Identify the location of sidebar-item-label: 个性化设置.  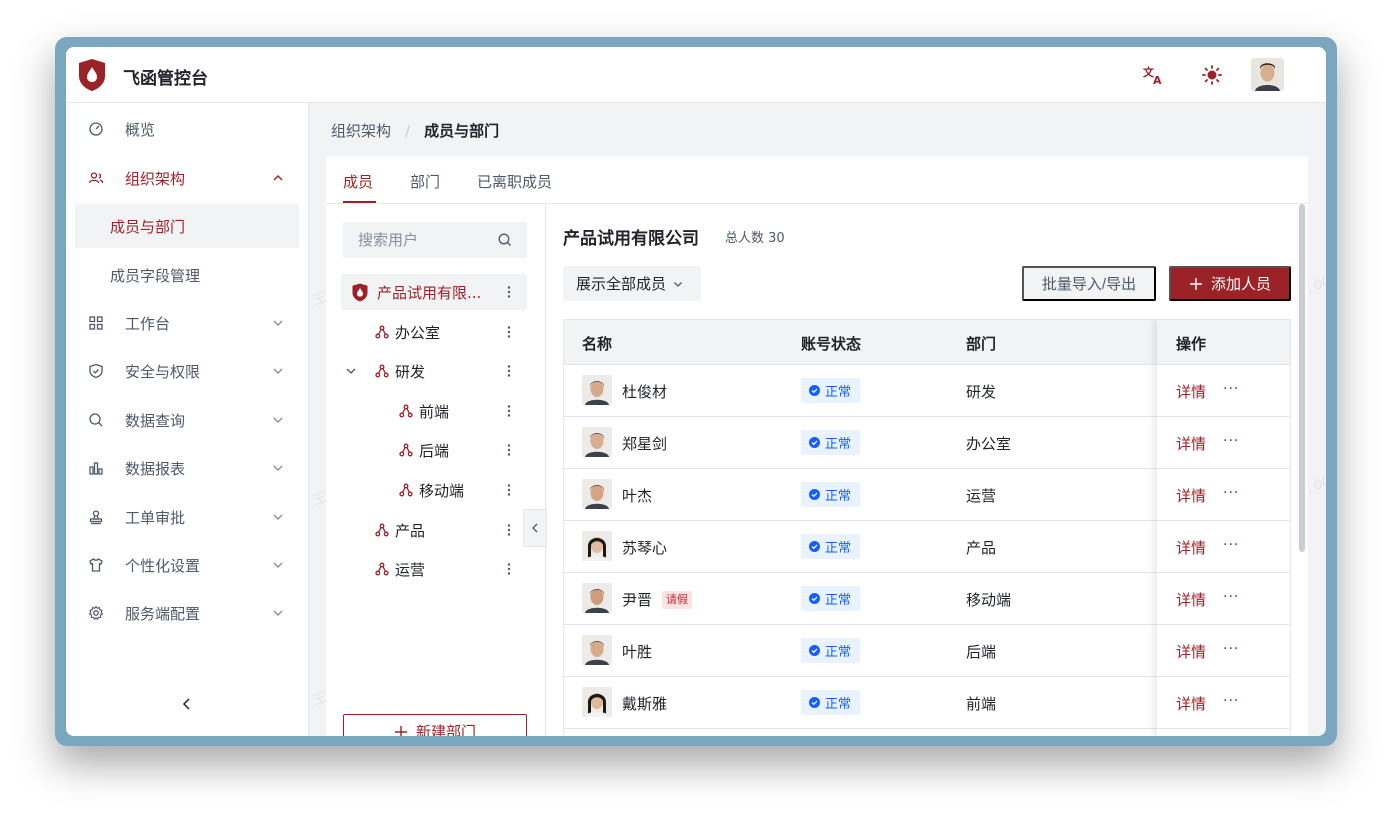
(163, 565).